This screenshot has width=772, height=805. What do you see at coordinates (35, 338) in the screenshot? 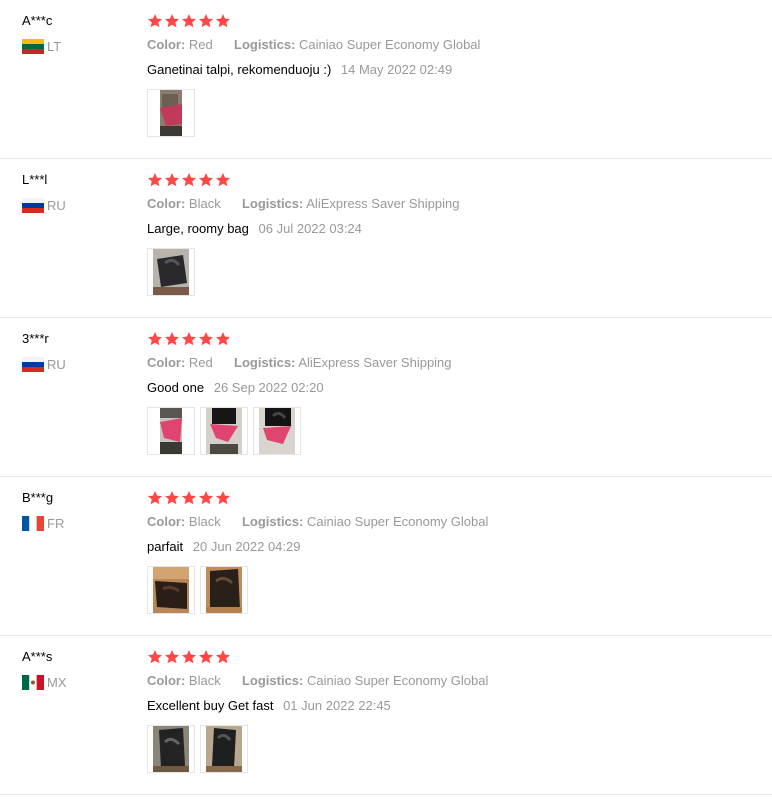
I see `reviewer-name: 3***r` at bounding box center [35, 338].